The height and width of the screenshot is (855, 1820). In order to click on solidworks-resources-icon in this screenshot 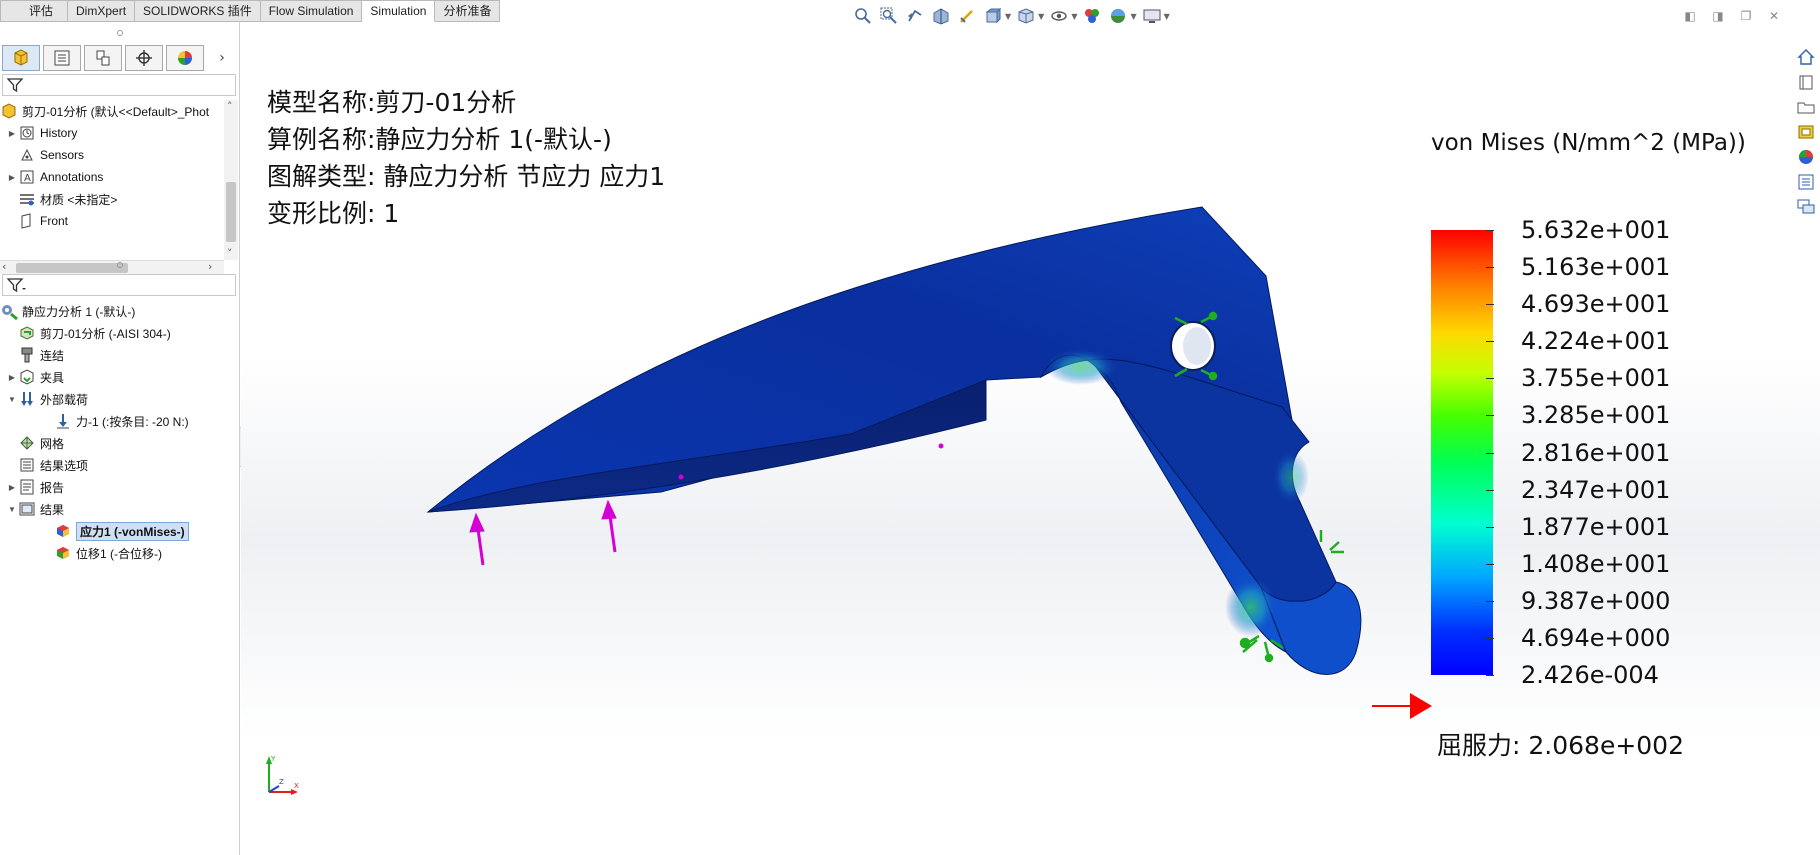, I will do `click(1806, 57)`.